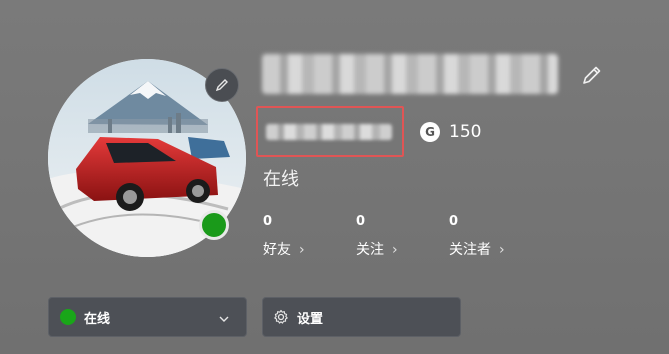  Describe the element at coordinates (361, 317) in the screenshot. I see `settings-button: 设置` at that location.